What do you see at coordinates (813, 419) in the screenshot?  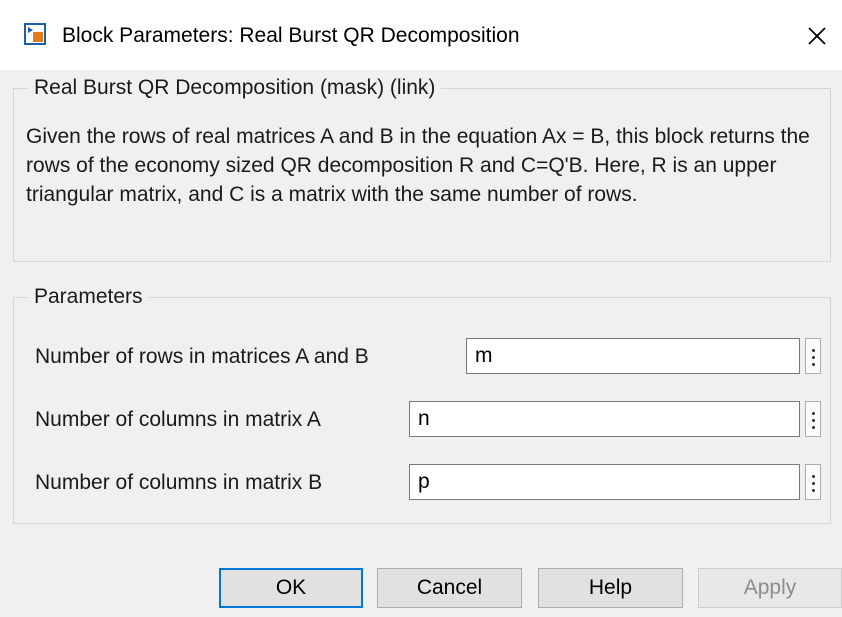 I see `cols-a-options-button` at bounding box center [813, 419].